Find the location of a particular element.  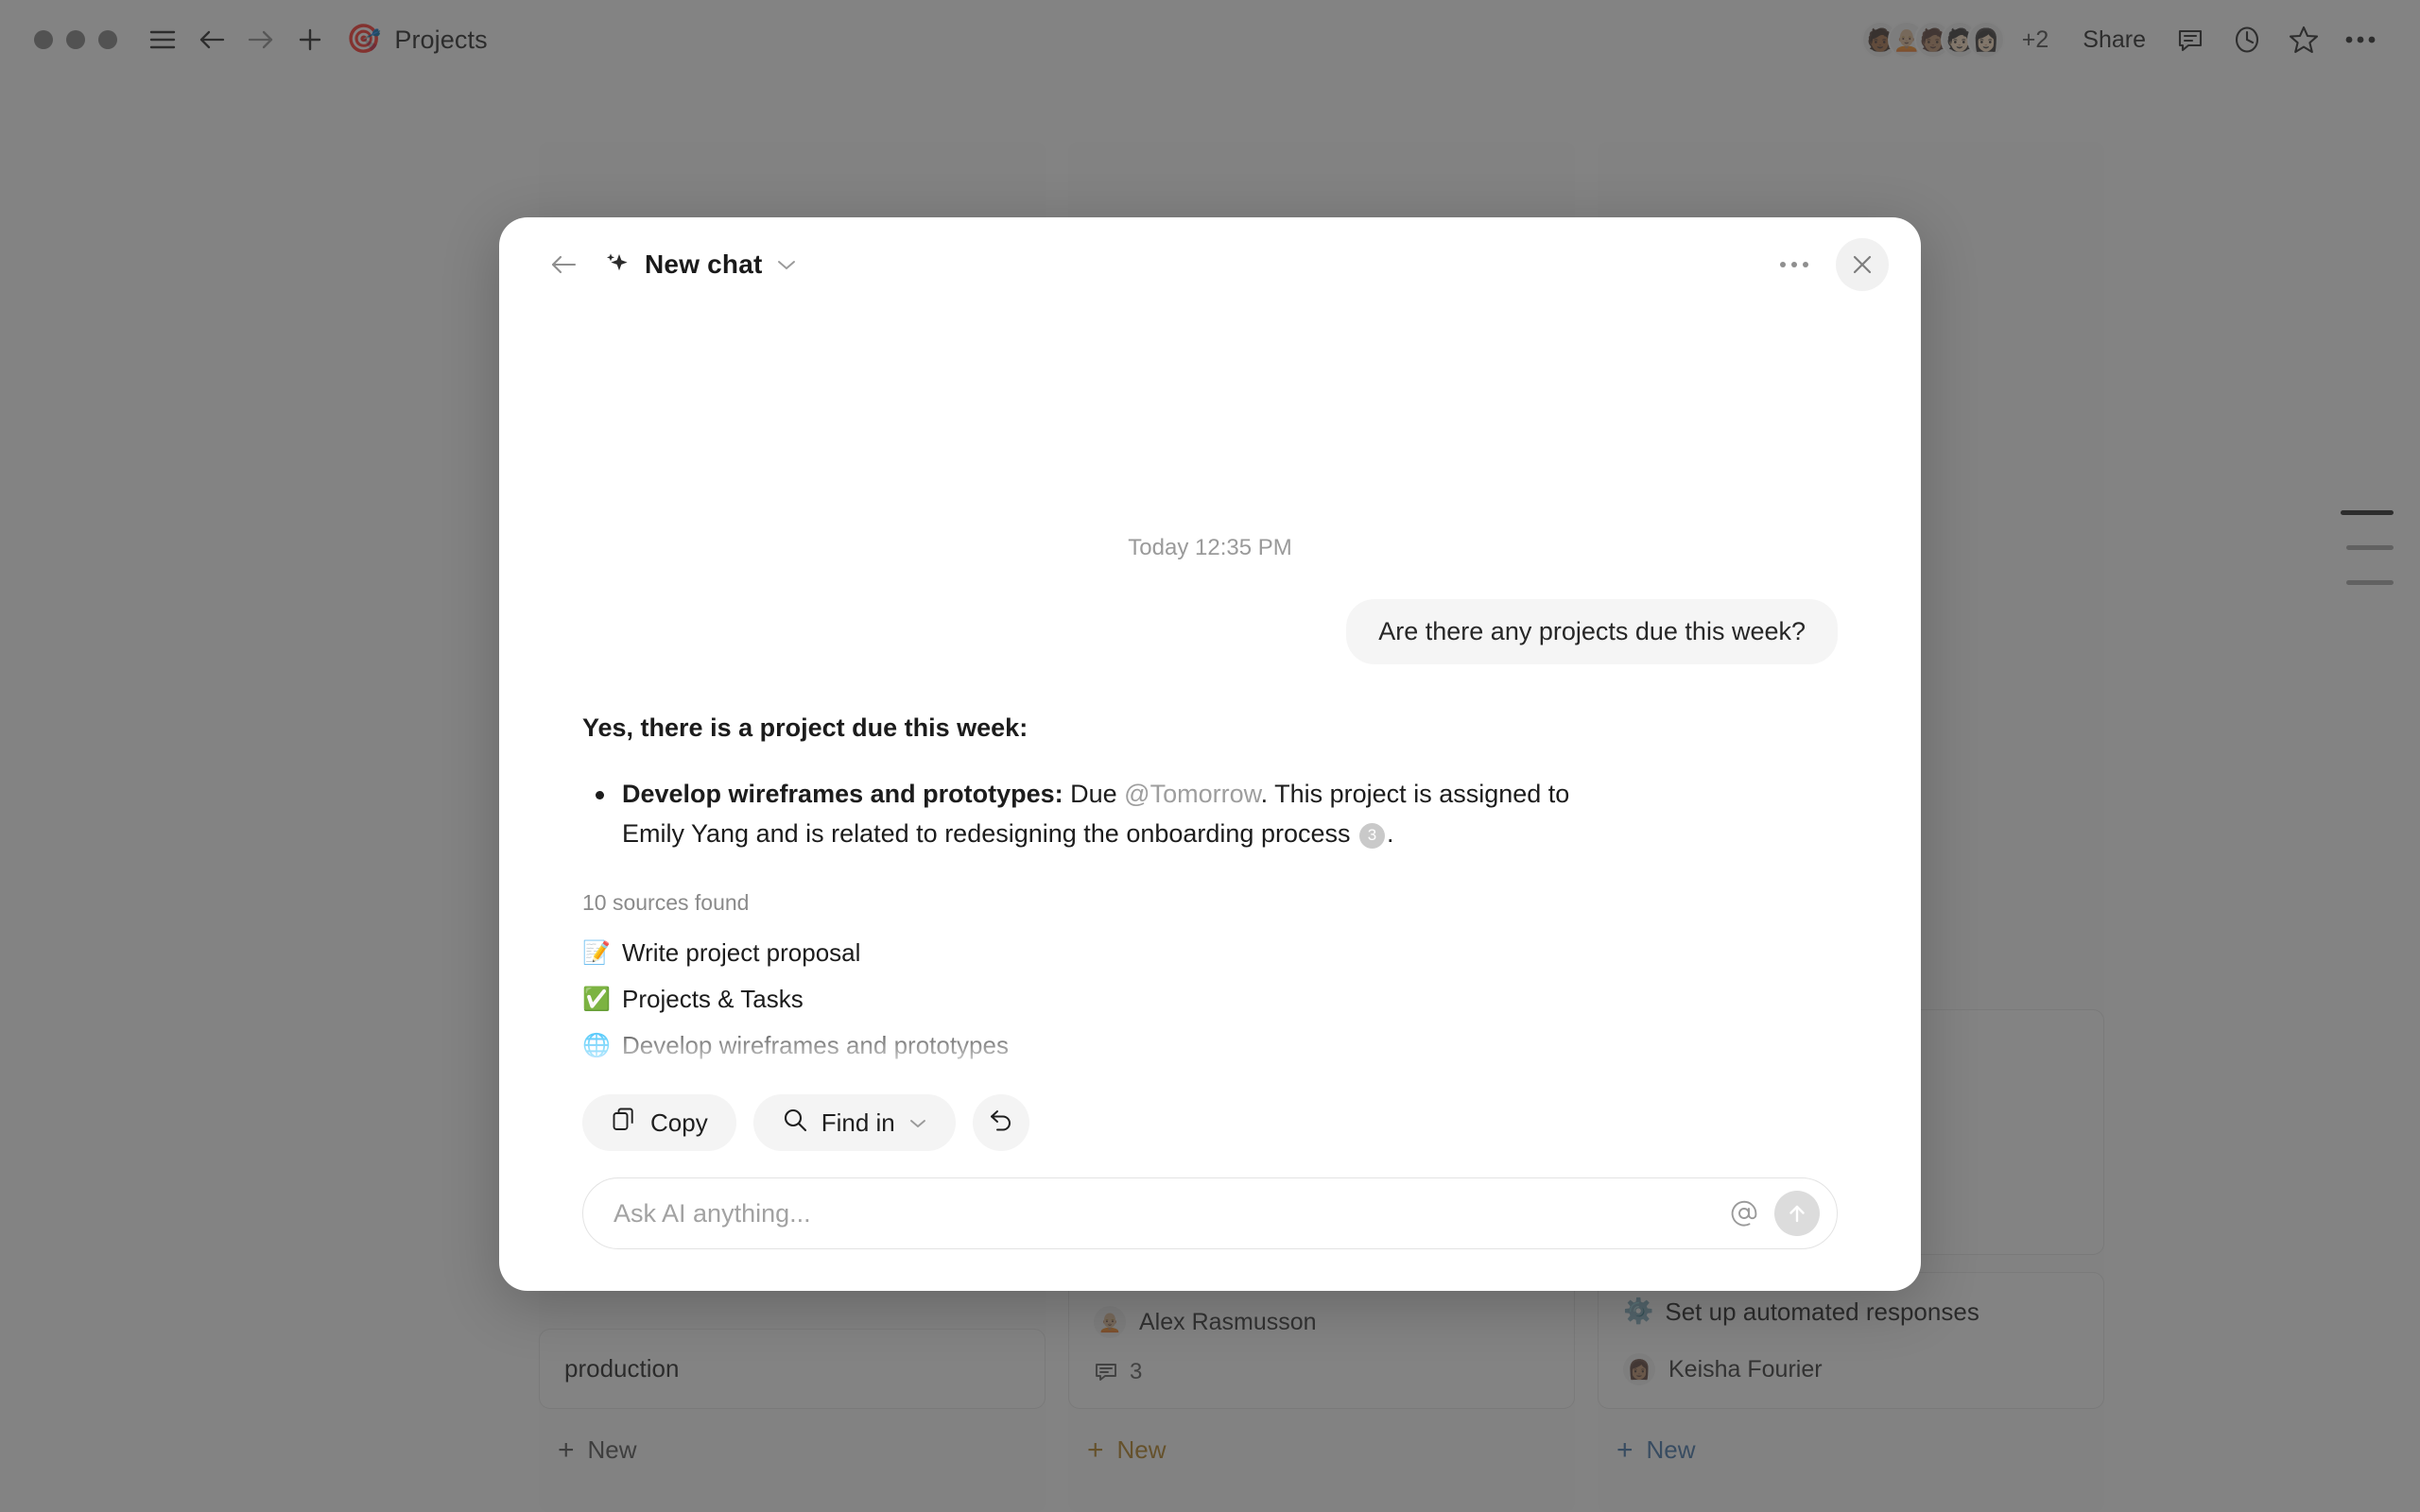

retry-button is located at coordinates (1000, 1122).